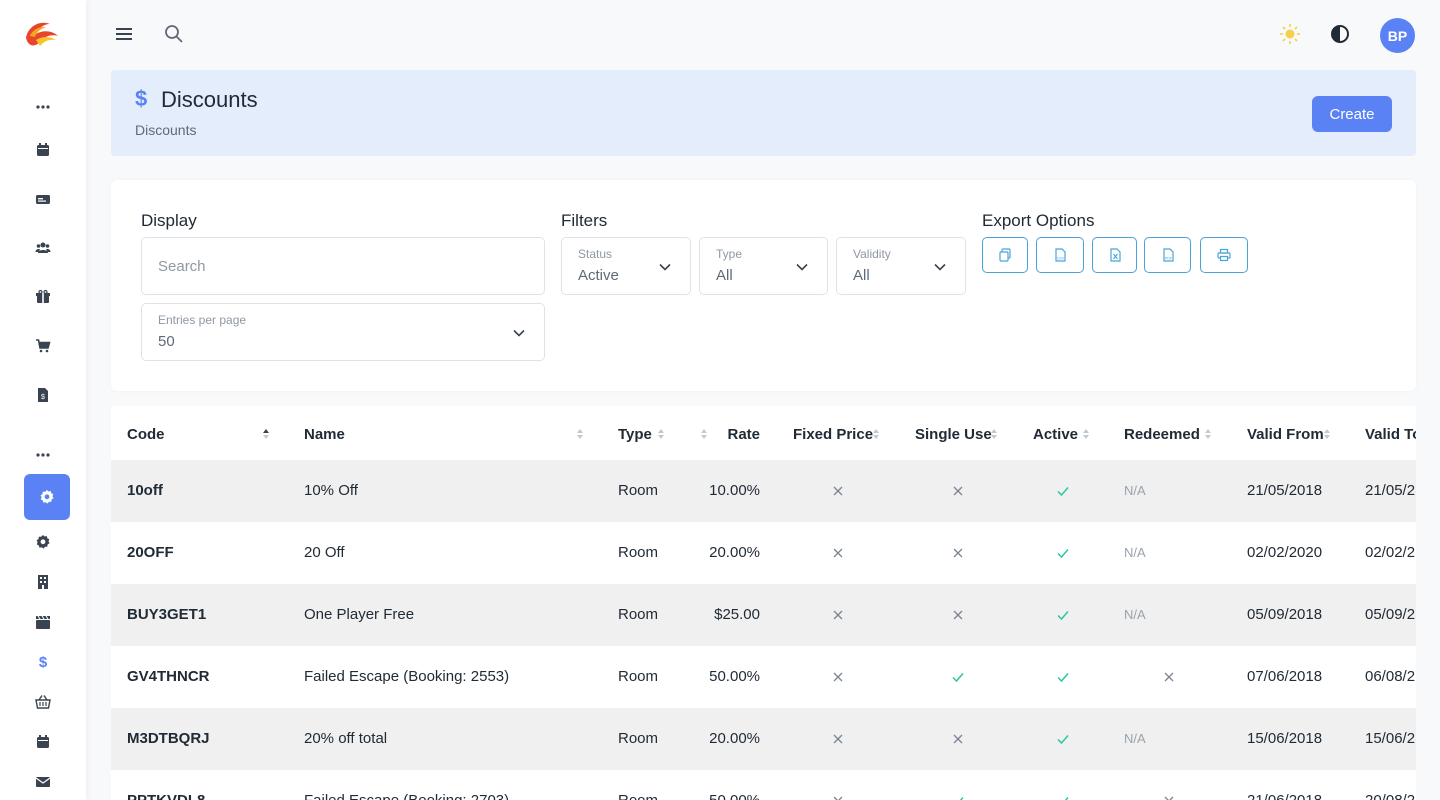 The image size is (1440, 800). Describe the element at coordinates (202, 320) in the screenshot. I see `entries-label: Entries per page` at that location.